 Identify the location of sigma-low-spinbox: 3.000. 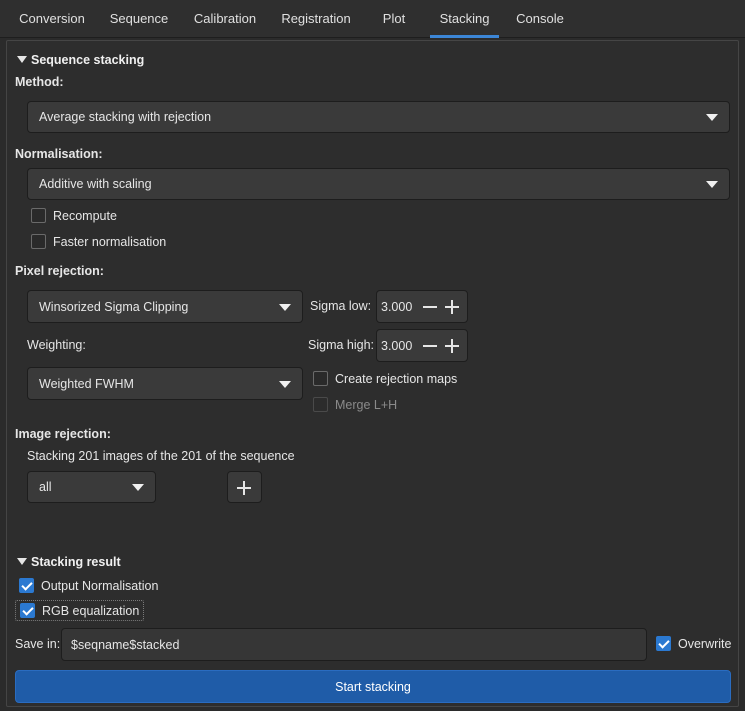
(422, 306).